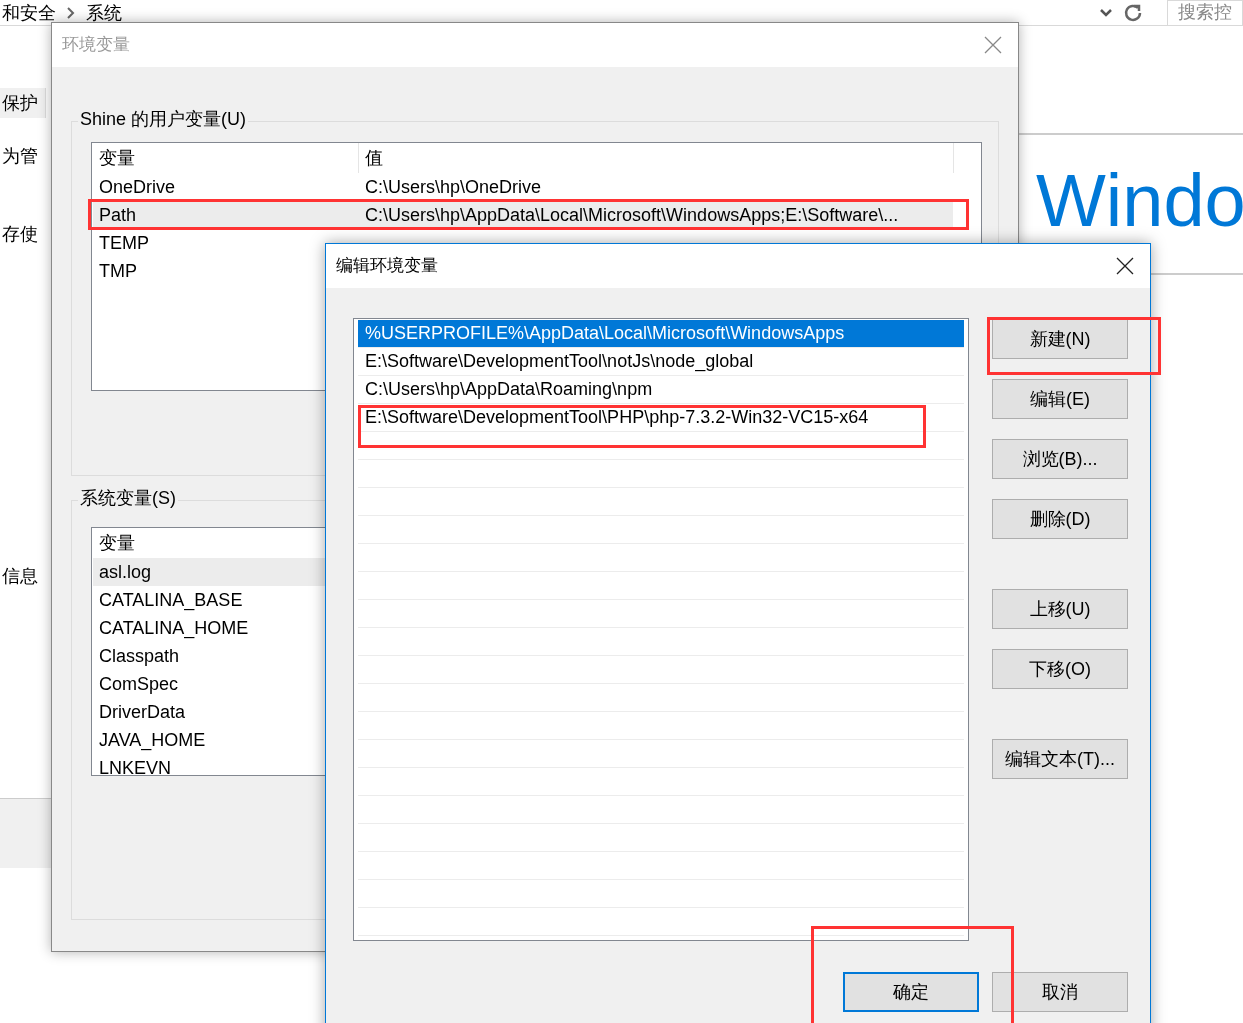 The image size is (1243, 1023). Describe the element at coordinates (1060, 339) in the screenshot. I see `dialog-button: 新建(N)` at that location.